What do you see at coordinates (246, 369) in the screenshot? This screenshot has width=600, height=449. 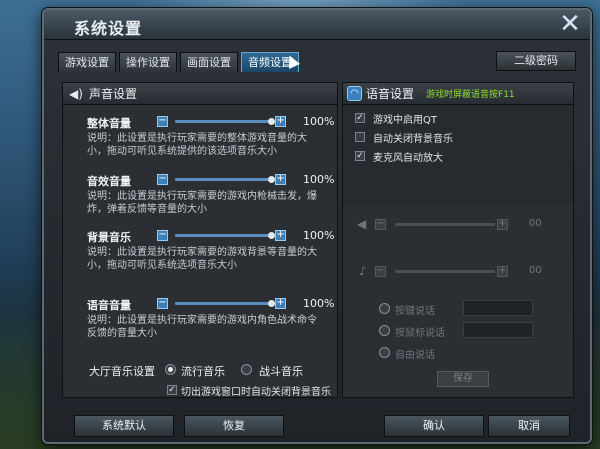 I see `radio-battle-music` at bounding box center [246, 369].